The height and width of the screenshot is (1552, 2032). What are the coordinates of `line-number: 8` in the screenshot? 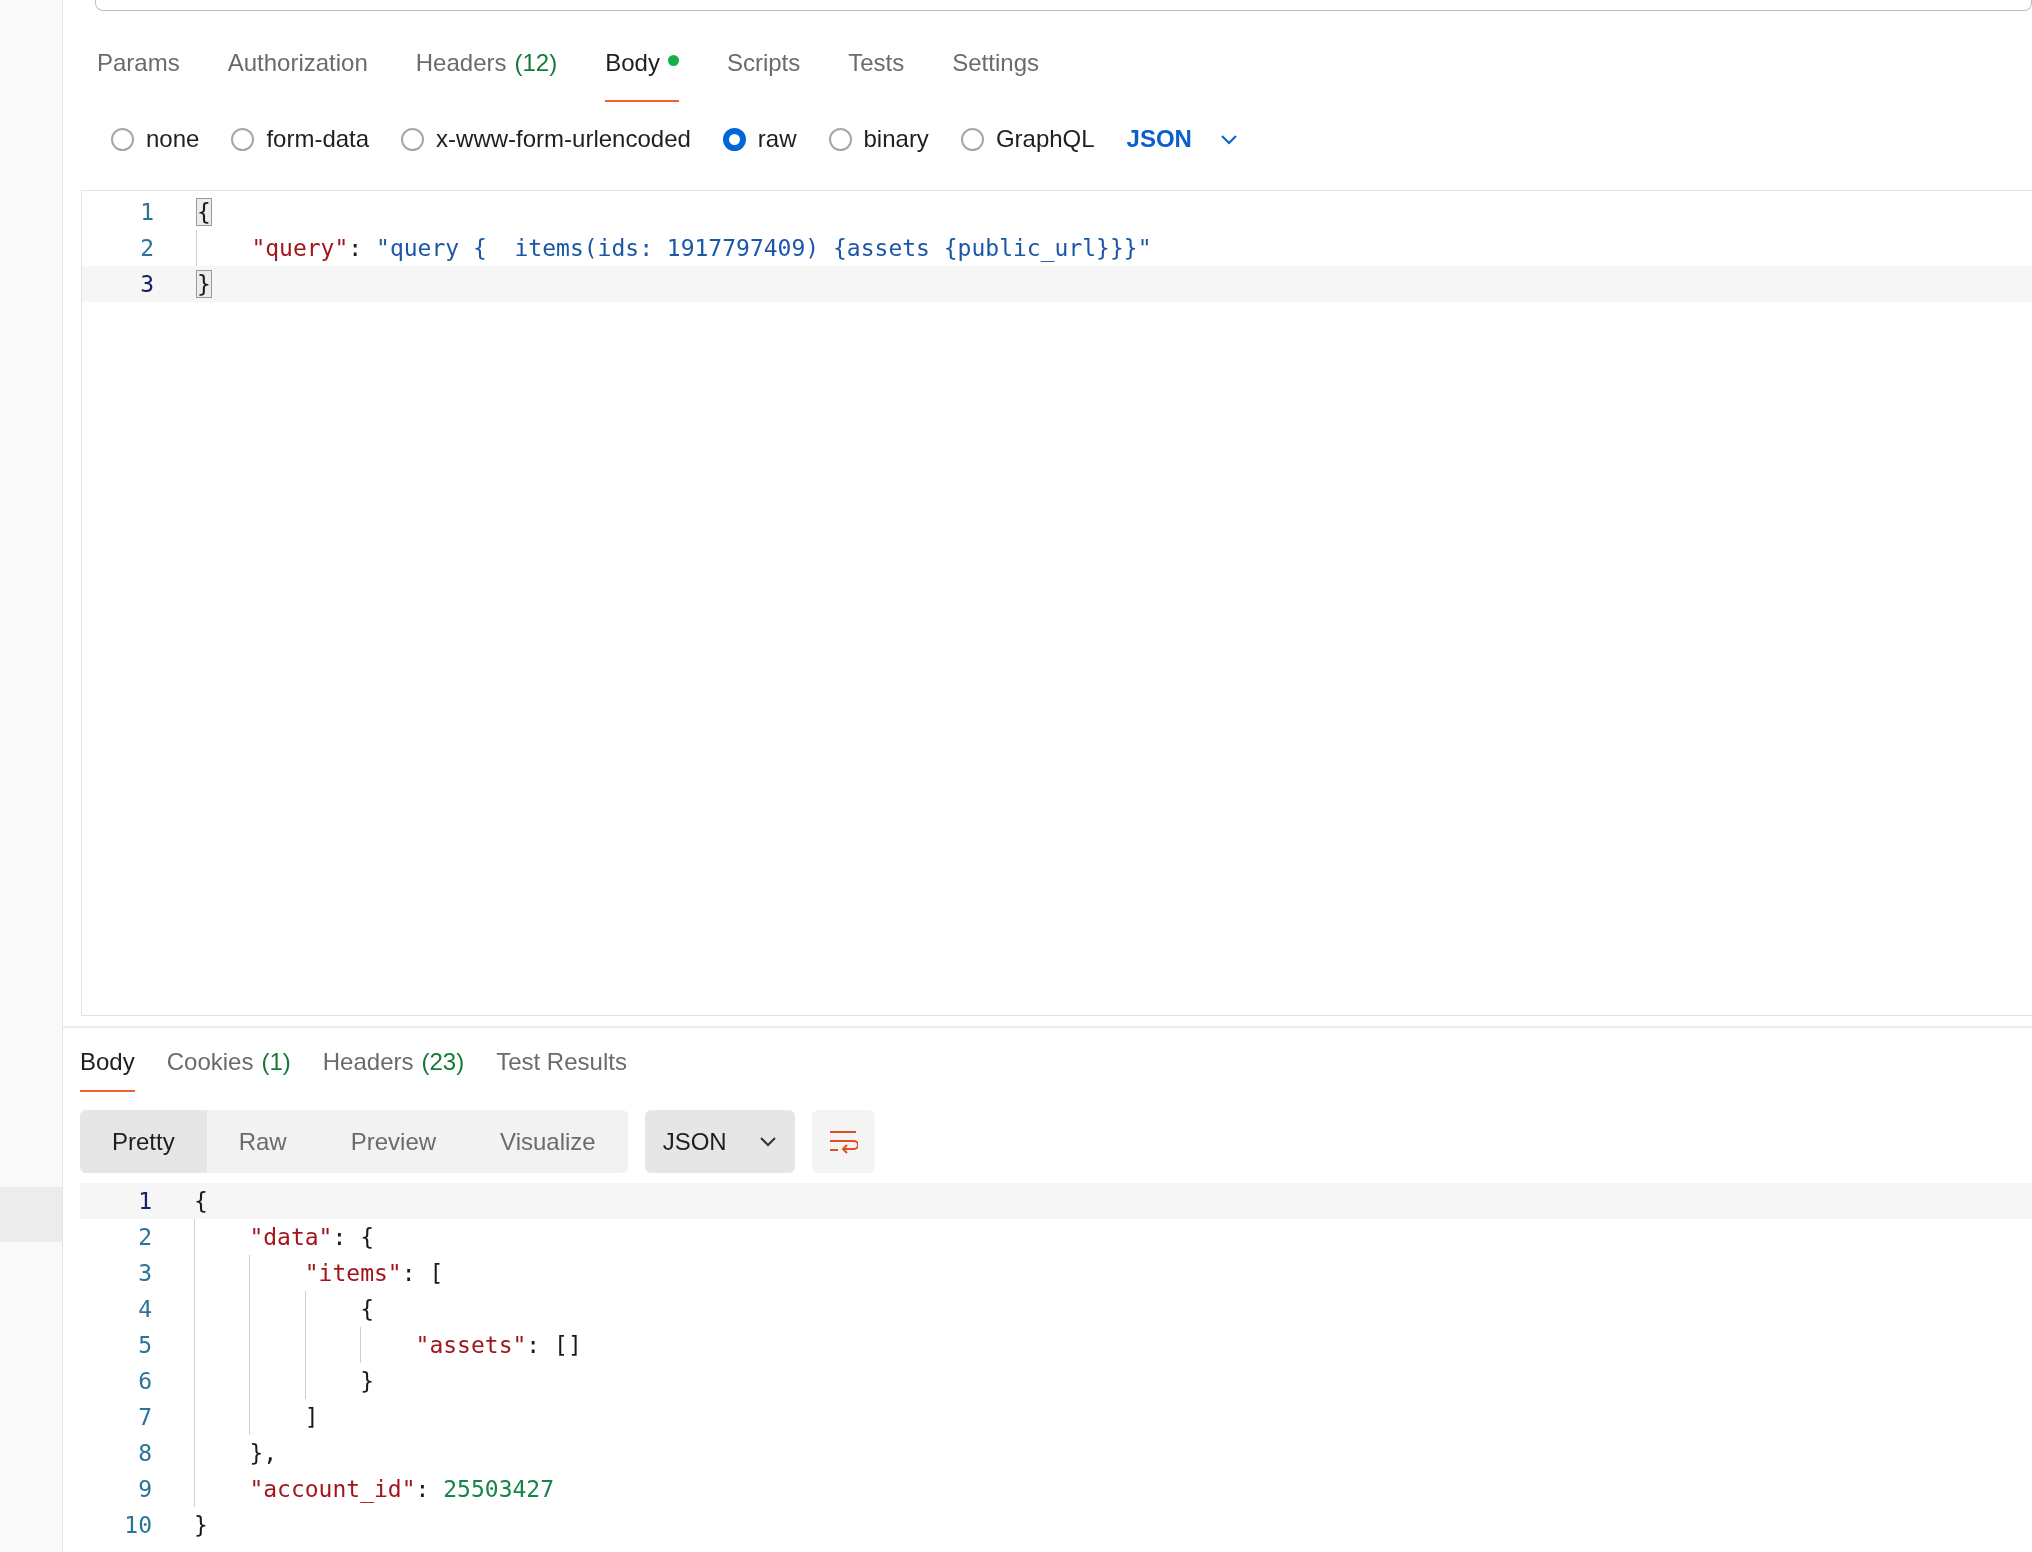 It's located at (144, 1453).